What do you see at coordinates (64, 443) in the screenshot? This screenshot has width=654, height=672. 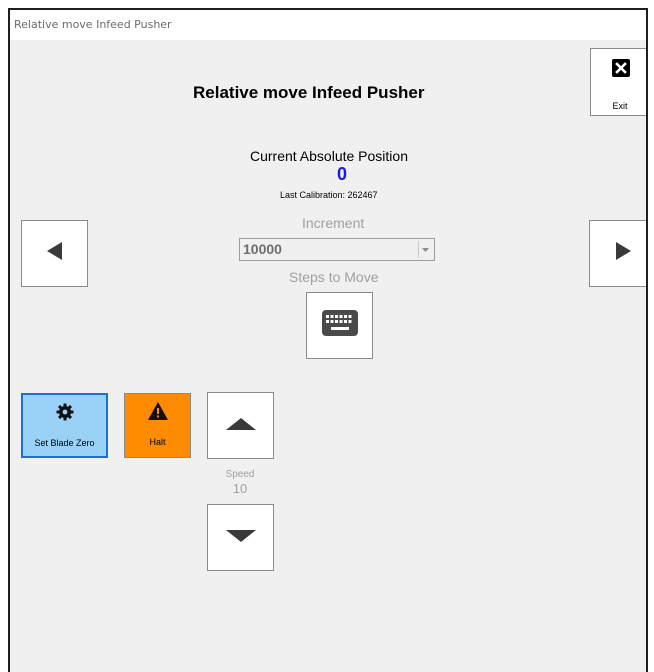 I see `set-blade-zero-label: Set Blade Zero` at bounding box center [64, 443].